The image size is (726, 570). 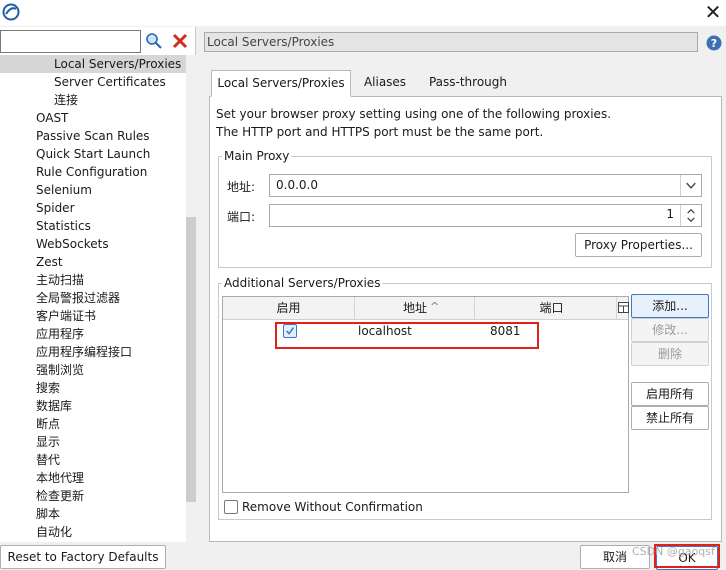 What do you see at coordinates (713, 13) in the screenshot?
I see `close-window-button: ✕` at bounding box center [713, 13].